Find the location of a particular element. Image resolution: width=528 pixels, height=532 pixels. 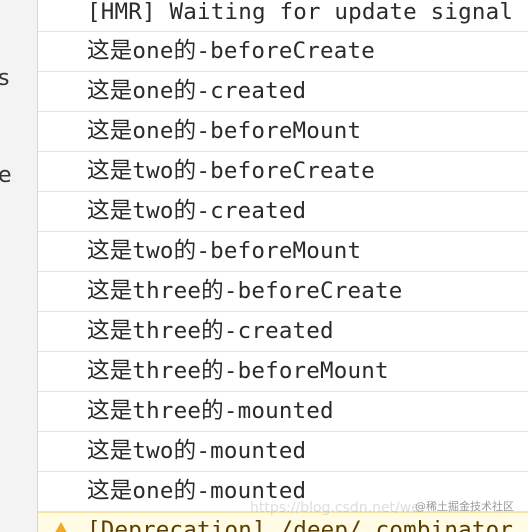

sidebar-text-fragment: s is located at coordinates (4, 78).